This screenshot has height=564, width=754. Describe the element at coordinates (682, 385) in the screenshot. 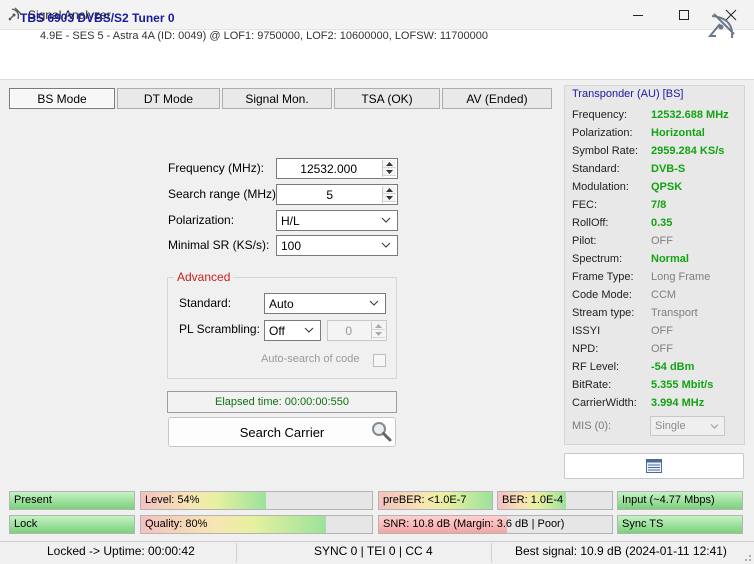

I see `transponder-value: 5.355 Mbit/s` at that location.